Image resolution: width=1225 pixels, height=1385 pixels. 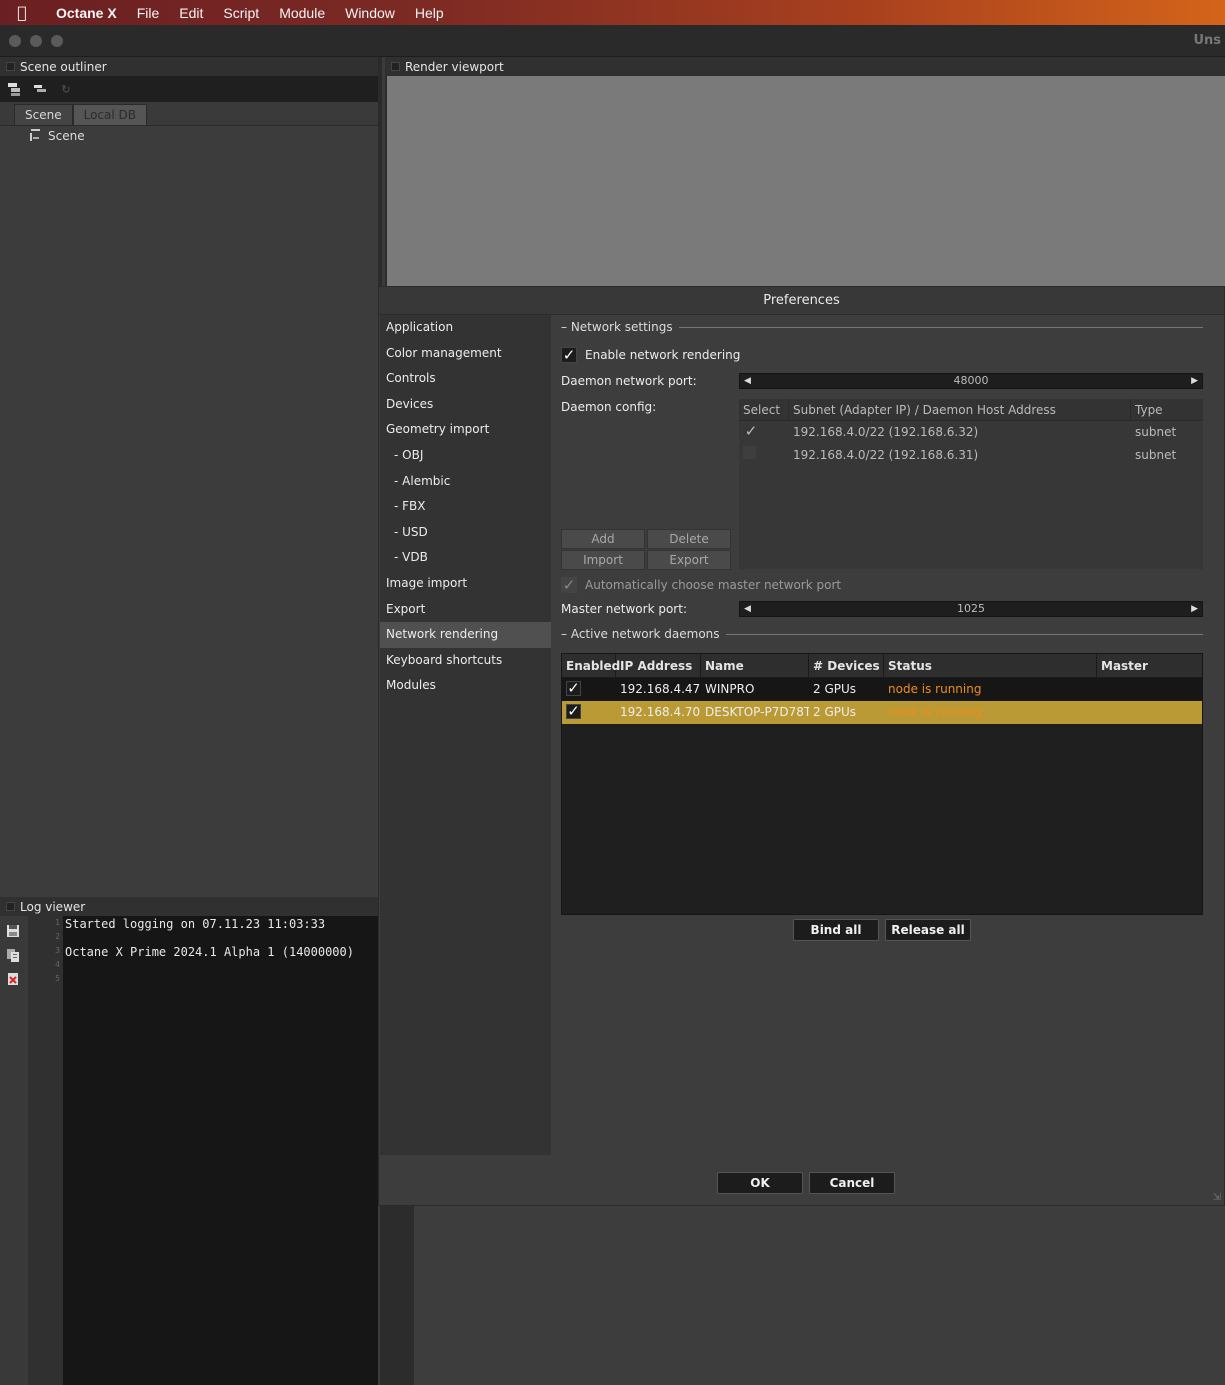 I want to click on nav-export: Export, so click(x=465, y=610).